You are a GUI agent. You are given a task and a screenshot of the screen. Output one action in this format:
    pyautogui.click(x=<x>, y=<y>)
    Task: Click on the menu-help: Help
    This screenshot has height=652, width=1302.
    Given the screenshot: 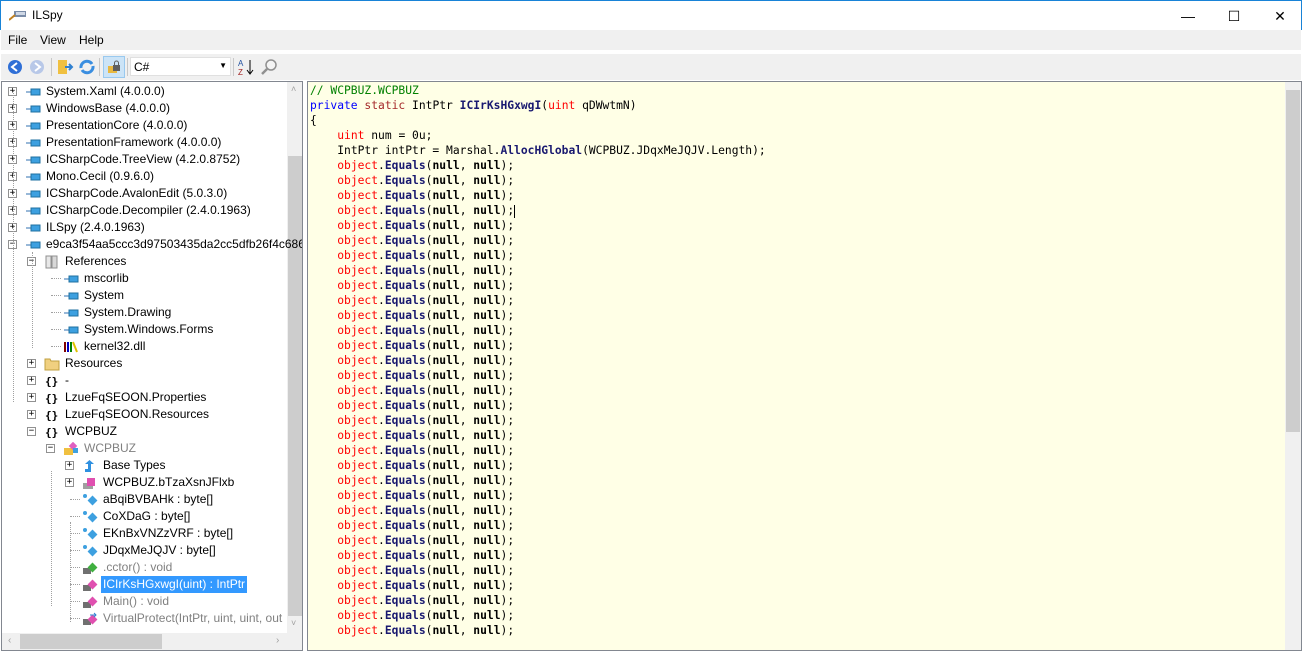 What is the action you would take?
    pyautogui.click(x=91, y=40)
    